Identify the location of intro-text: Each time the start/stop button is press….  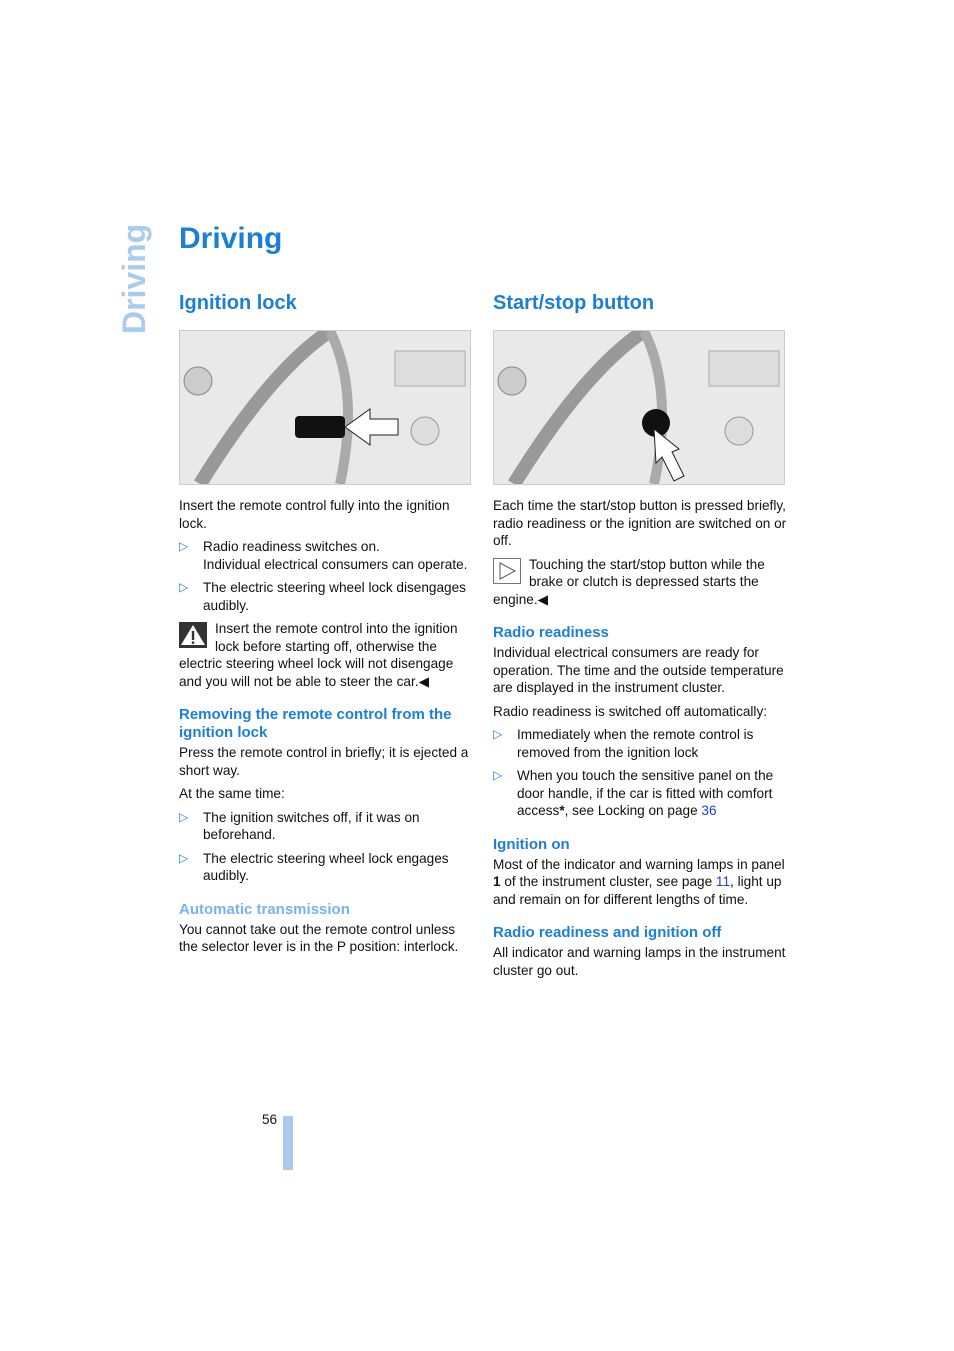
(640, 523).